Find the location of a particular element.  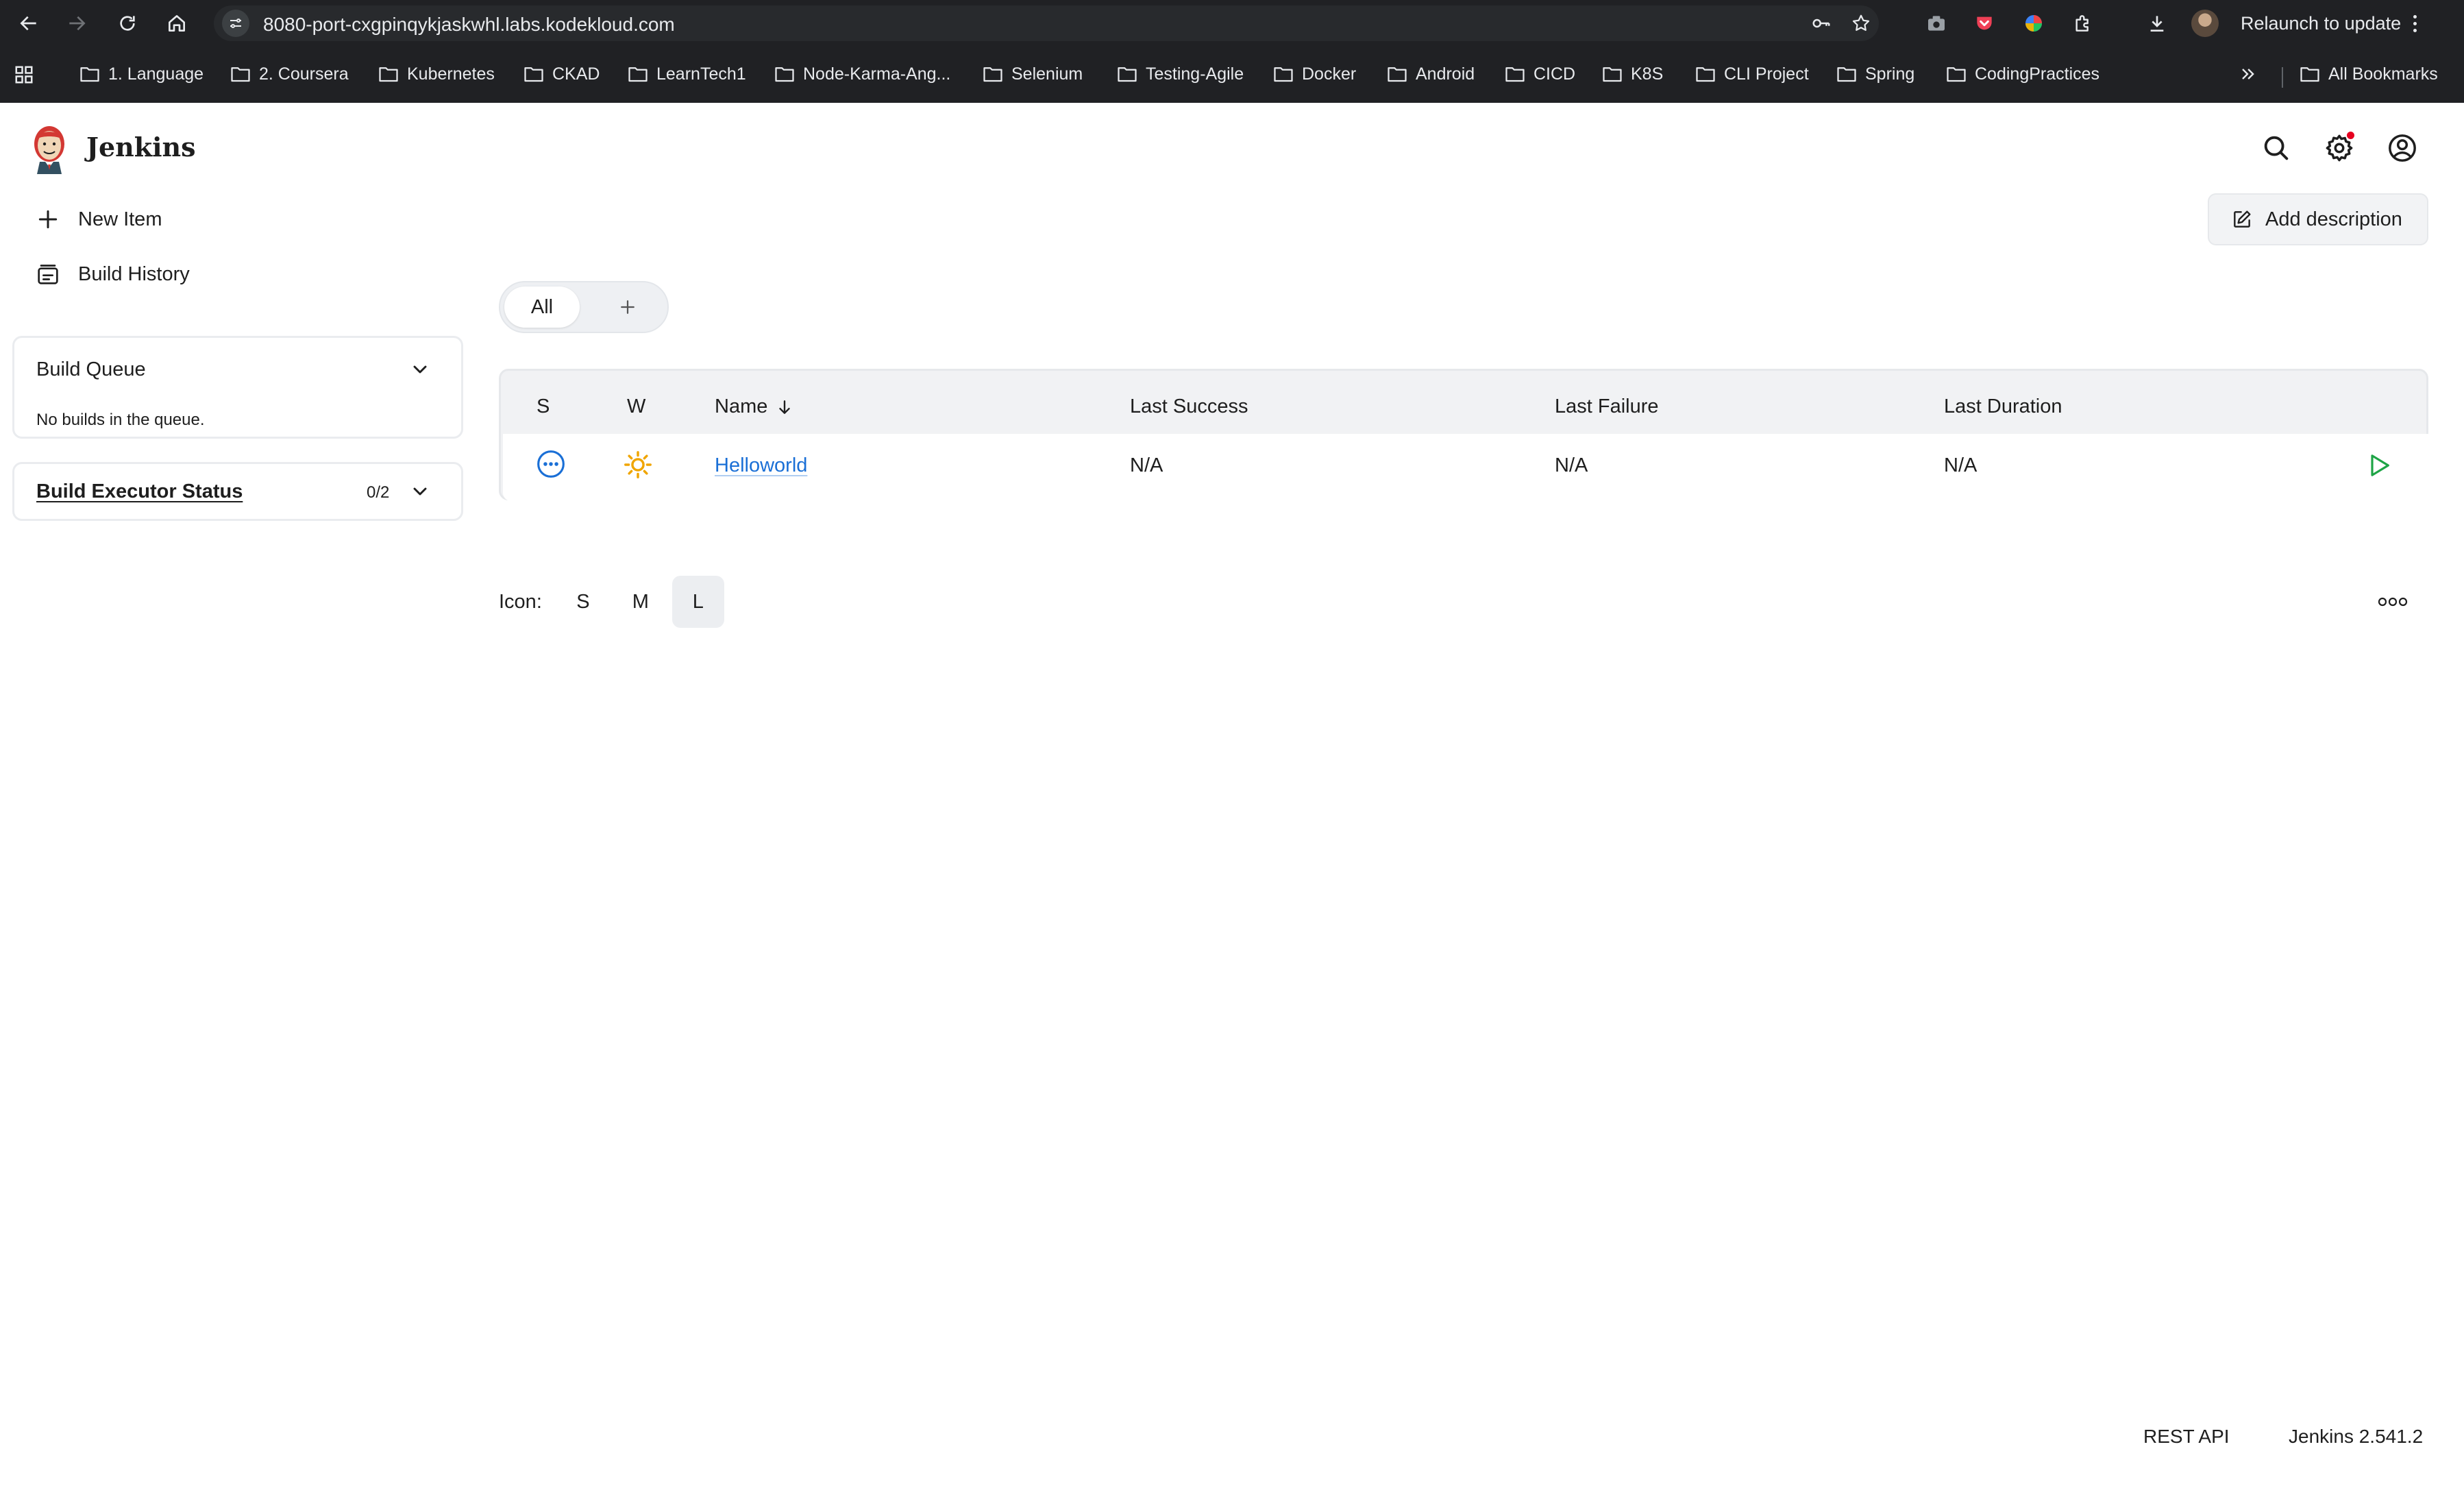

key-icon is located at coordinates (1821, 23).